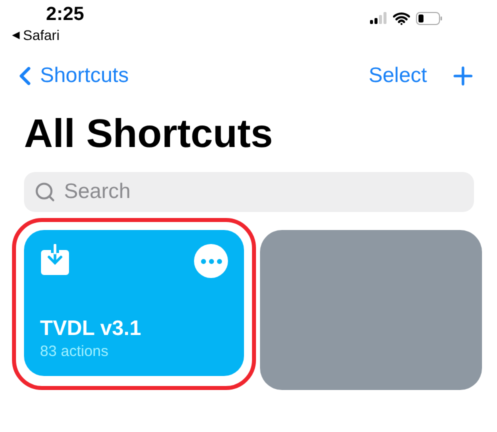 This screenshot has width=497, height=432. I want to click on status-time: 2:25, so click(65, 15).